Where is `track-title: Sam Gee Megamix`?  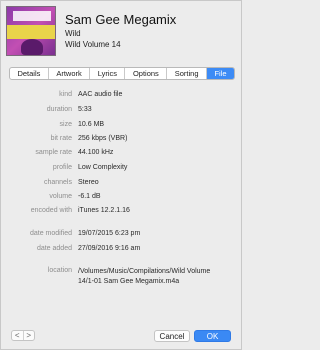 track-title: Sam Gee Megamix is located at coordinates (121, 19).